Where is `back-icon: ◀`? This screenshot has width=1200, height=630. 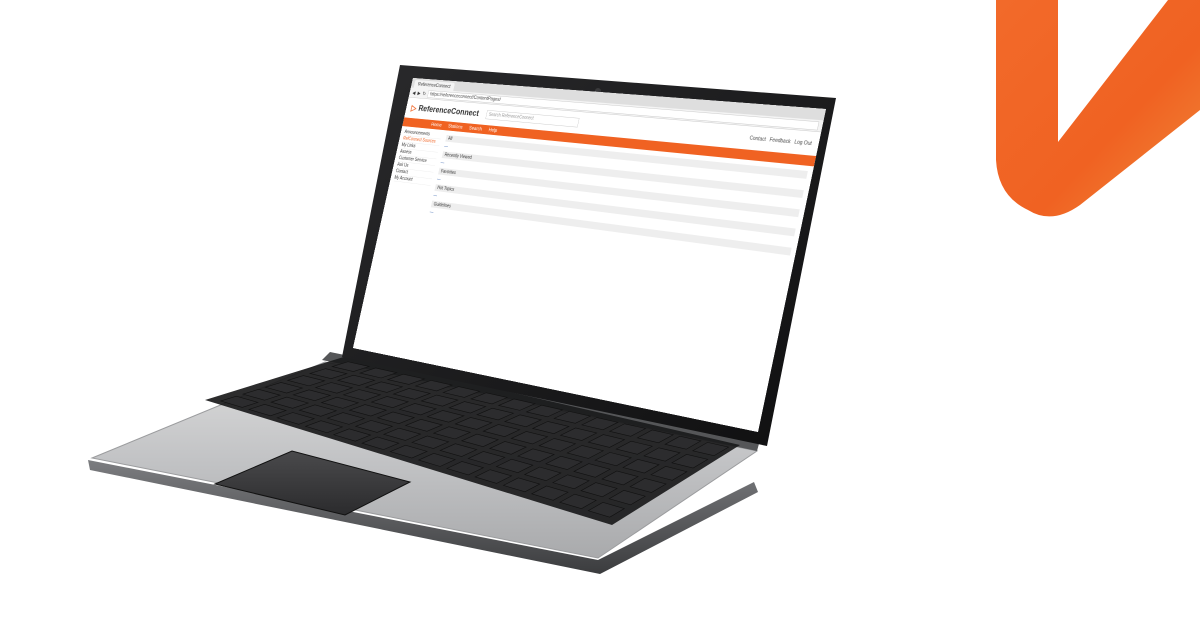 back-icon: ◀ is located at coordinates (414, 92).